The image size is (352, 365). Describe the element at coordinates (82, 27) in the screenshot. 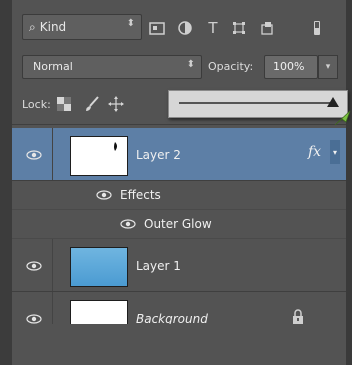

I see `kind-filter-select: ⌕ Kind ⬍` at that location.